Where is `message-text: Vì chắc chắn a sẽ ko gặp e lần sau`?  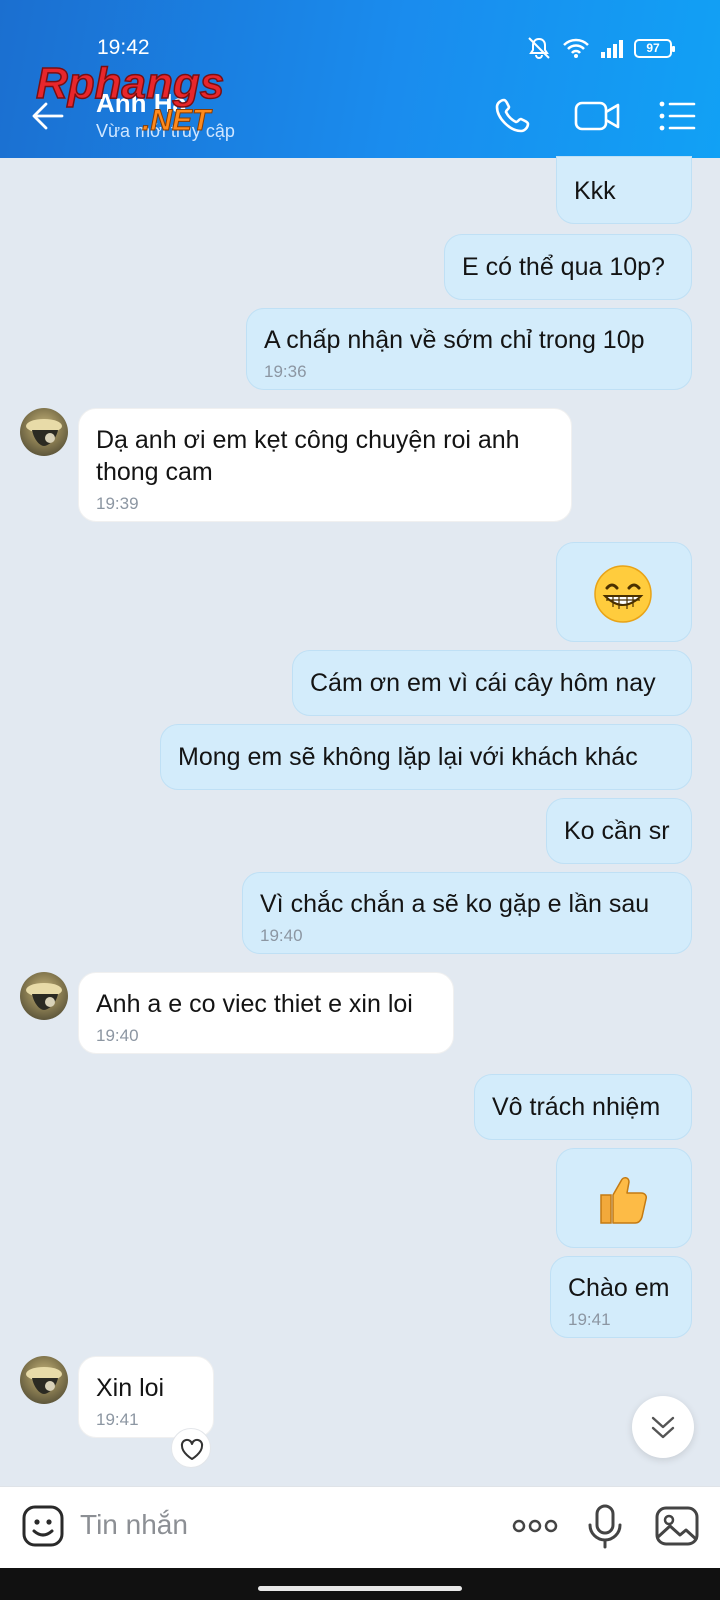
message-text: Vì chắc chắn a sẽ ko gặp e lần sau is located at coordinates (455, 904).